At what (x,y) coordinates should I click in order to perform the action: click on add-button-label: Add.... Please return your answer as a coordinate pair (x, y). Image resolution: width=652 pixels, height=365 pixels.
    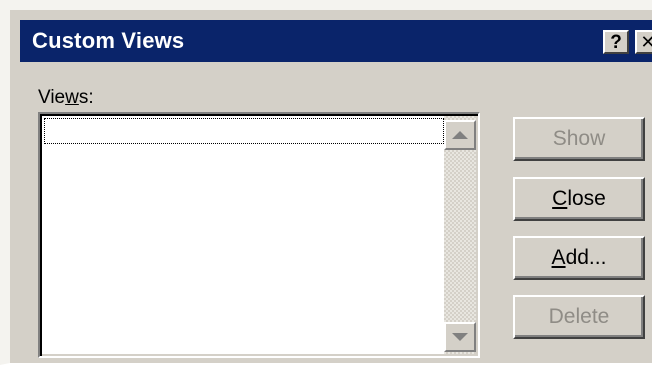
    Looking at the image, I should click on (579, 257).